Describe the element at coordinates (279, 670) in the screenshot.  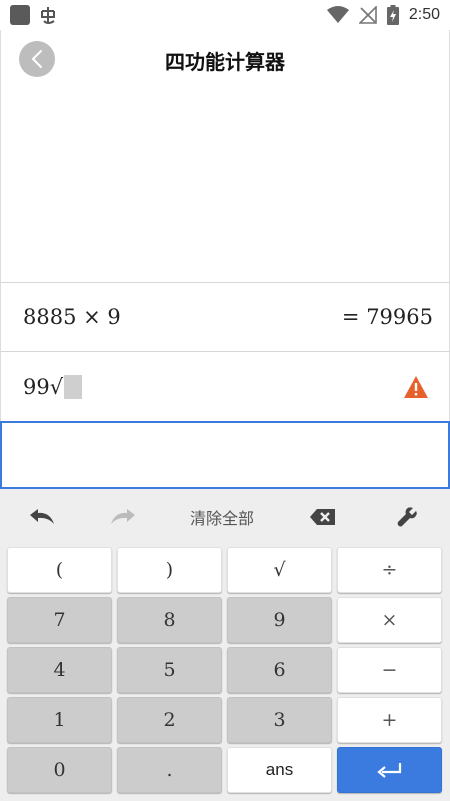
I see `key-6: 6` at that location.